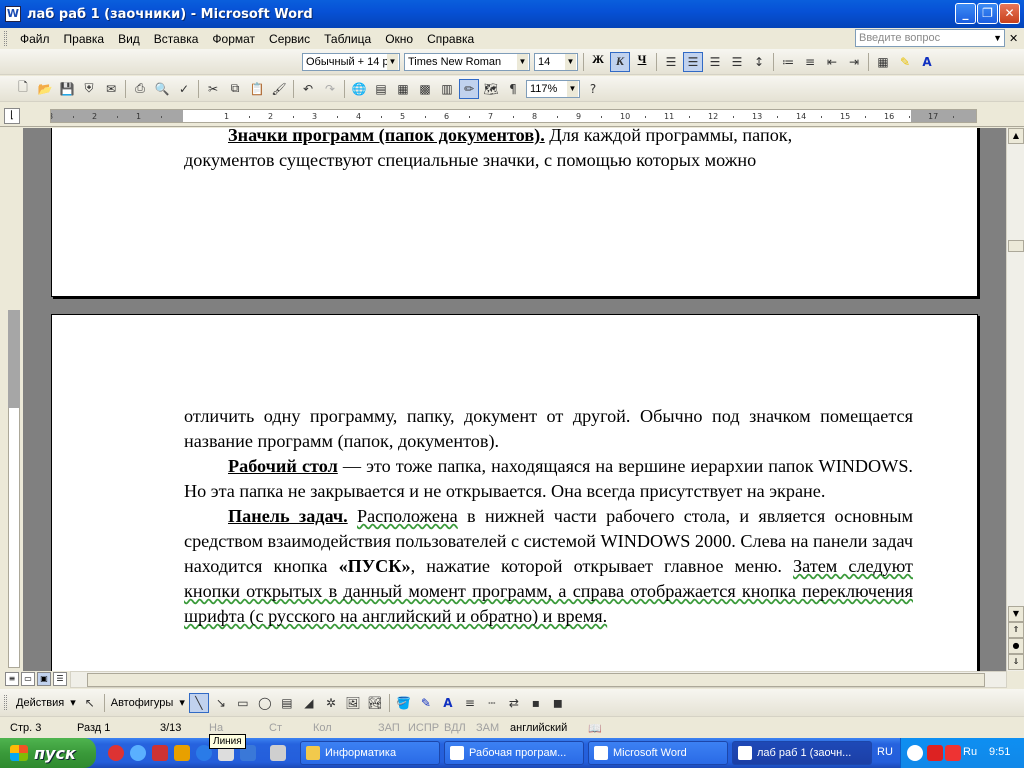  I want to click on previous-page-icon: ⇑, so click(1016, 630).